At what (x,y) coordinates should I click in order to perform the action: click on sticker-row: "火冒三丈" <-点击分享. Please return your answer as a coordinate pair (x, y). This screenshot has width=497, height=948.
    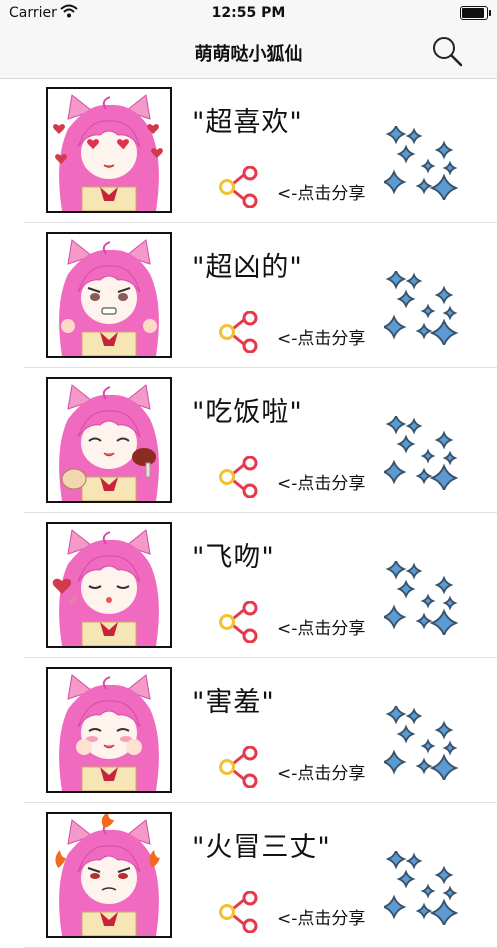
    Looking at the image, I should click on (260, 875).